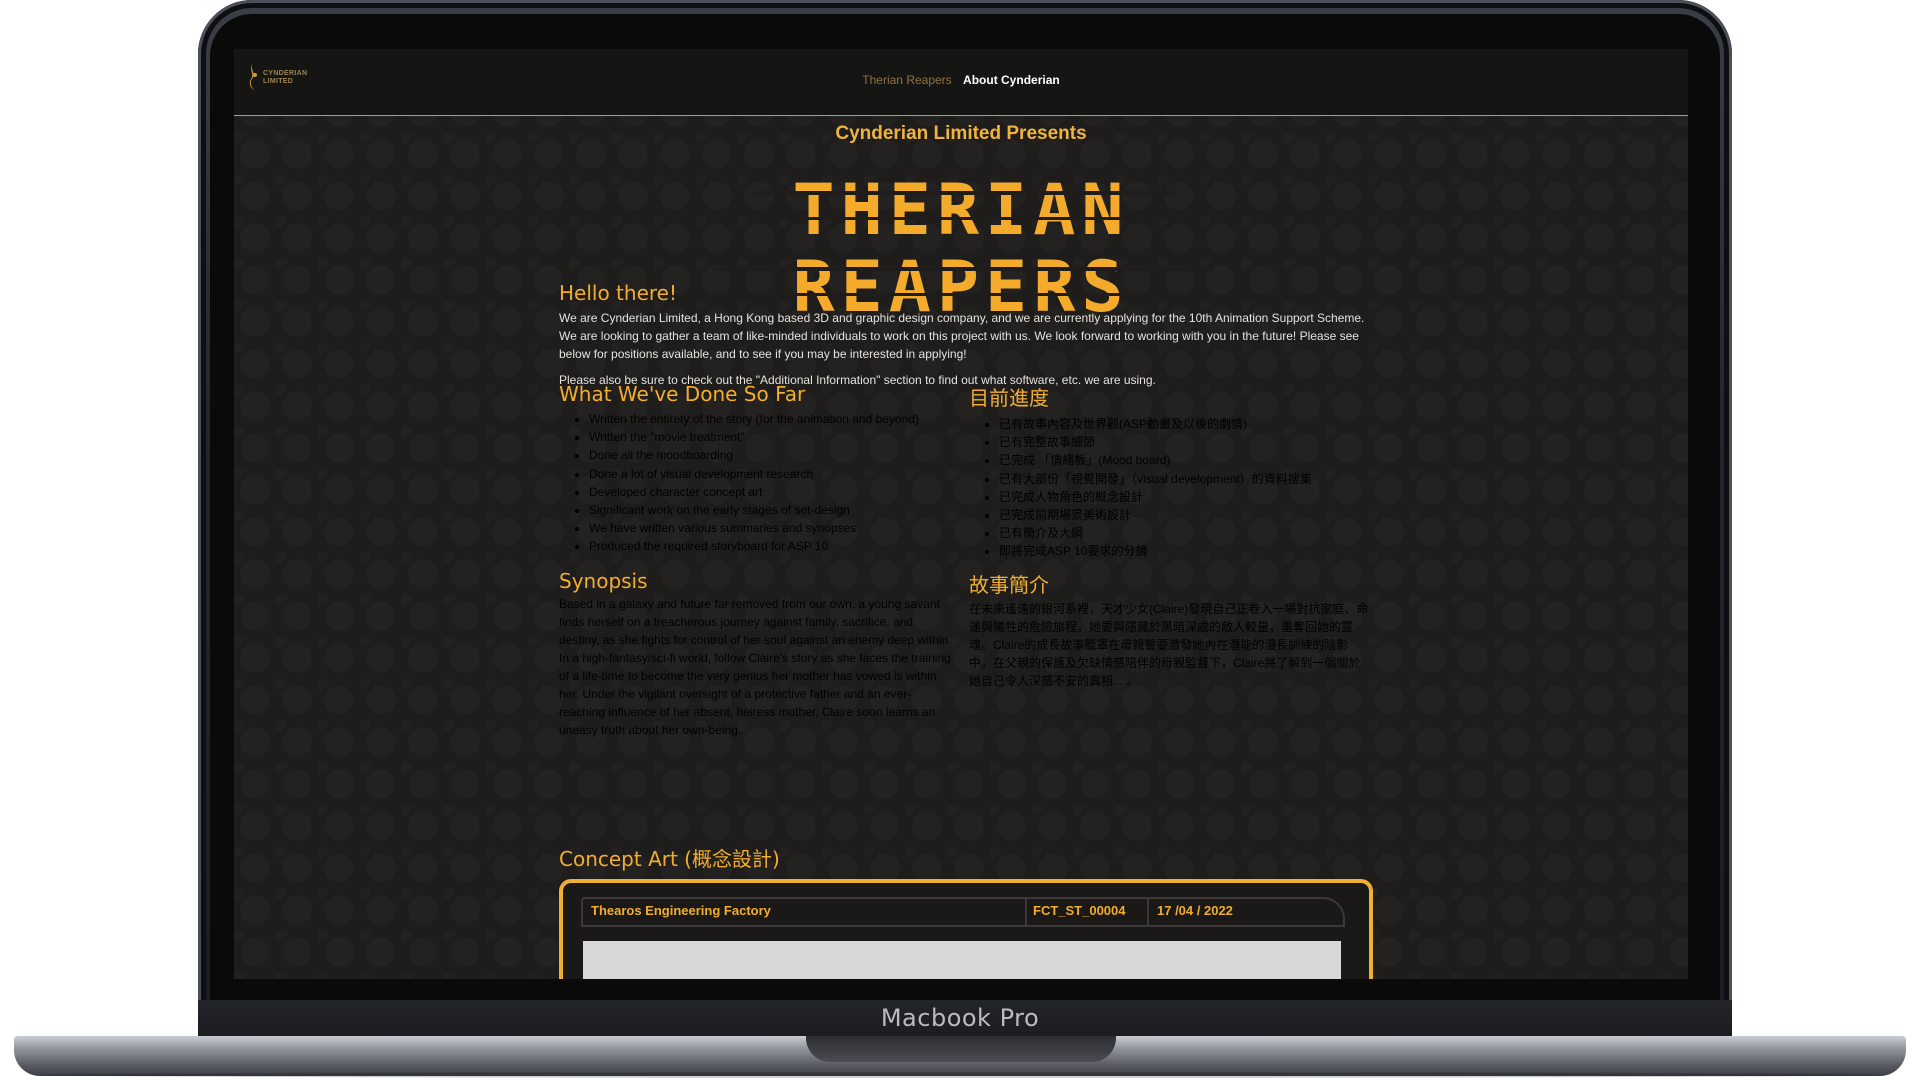 Image resolution: width=1920 pixels, height=1080 pixels. Describe the element at coordinates (1184, 442) in the screenshot. I see `list-item: 已有完整故事細節` at that location.